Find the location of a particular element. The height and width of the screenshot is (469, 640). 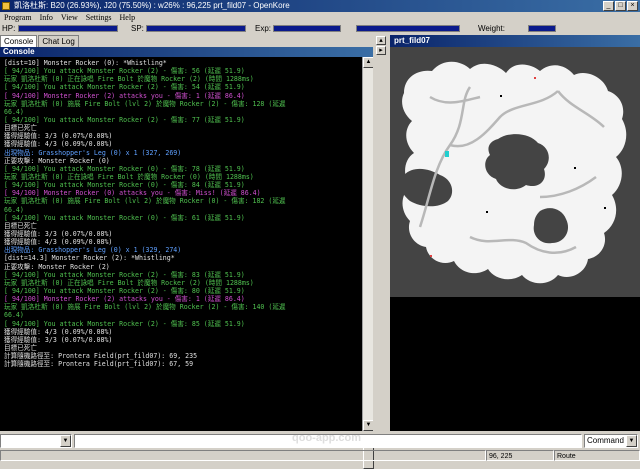

app-icon is located at coordinates (6, 6).